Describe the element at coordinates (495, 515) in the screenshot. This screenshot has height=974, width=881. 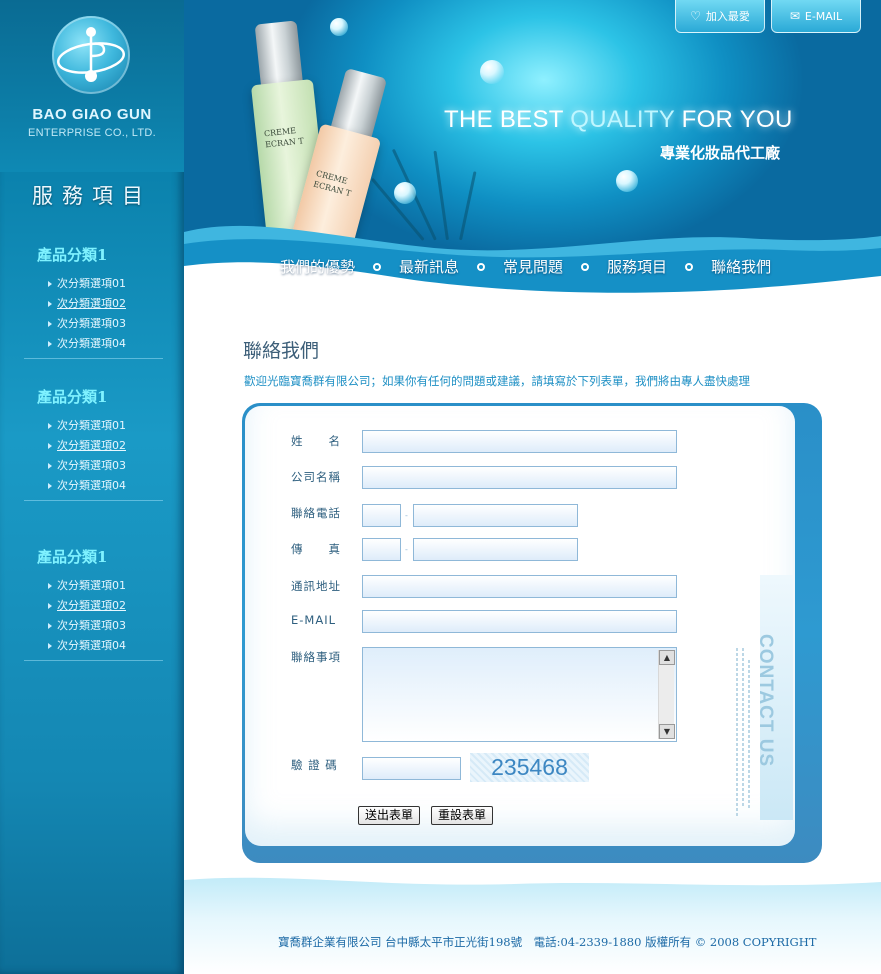
I see `phone-number-input` at that location.